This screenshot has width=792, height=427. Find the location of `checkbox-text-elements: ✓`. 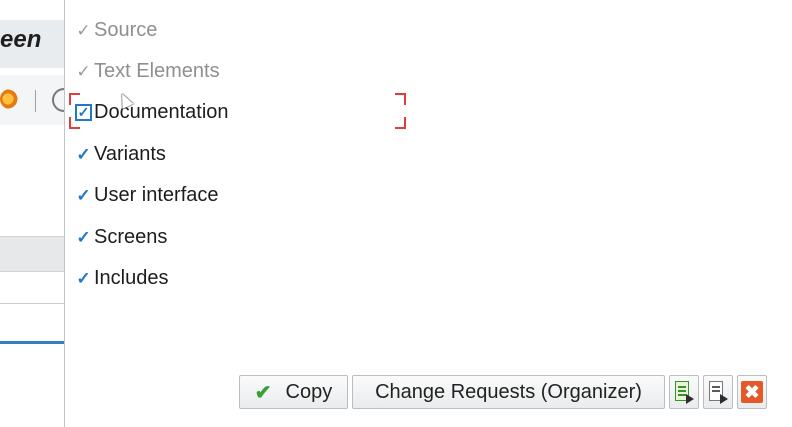

checkbox-text-elements: ✓ is located at coordinates (83, 71).